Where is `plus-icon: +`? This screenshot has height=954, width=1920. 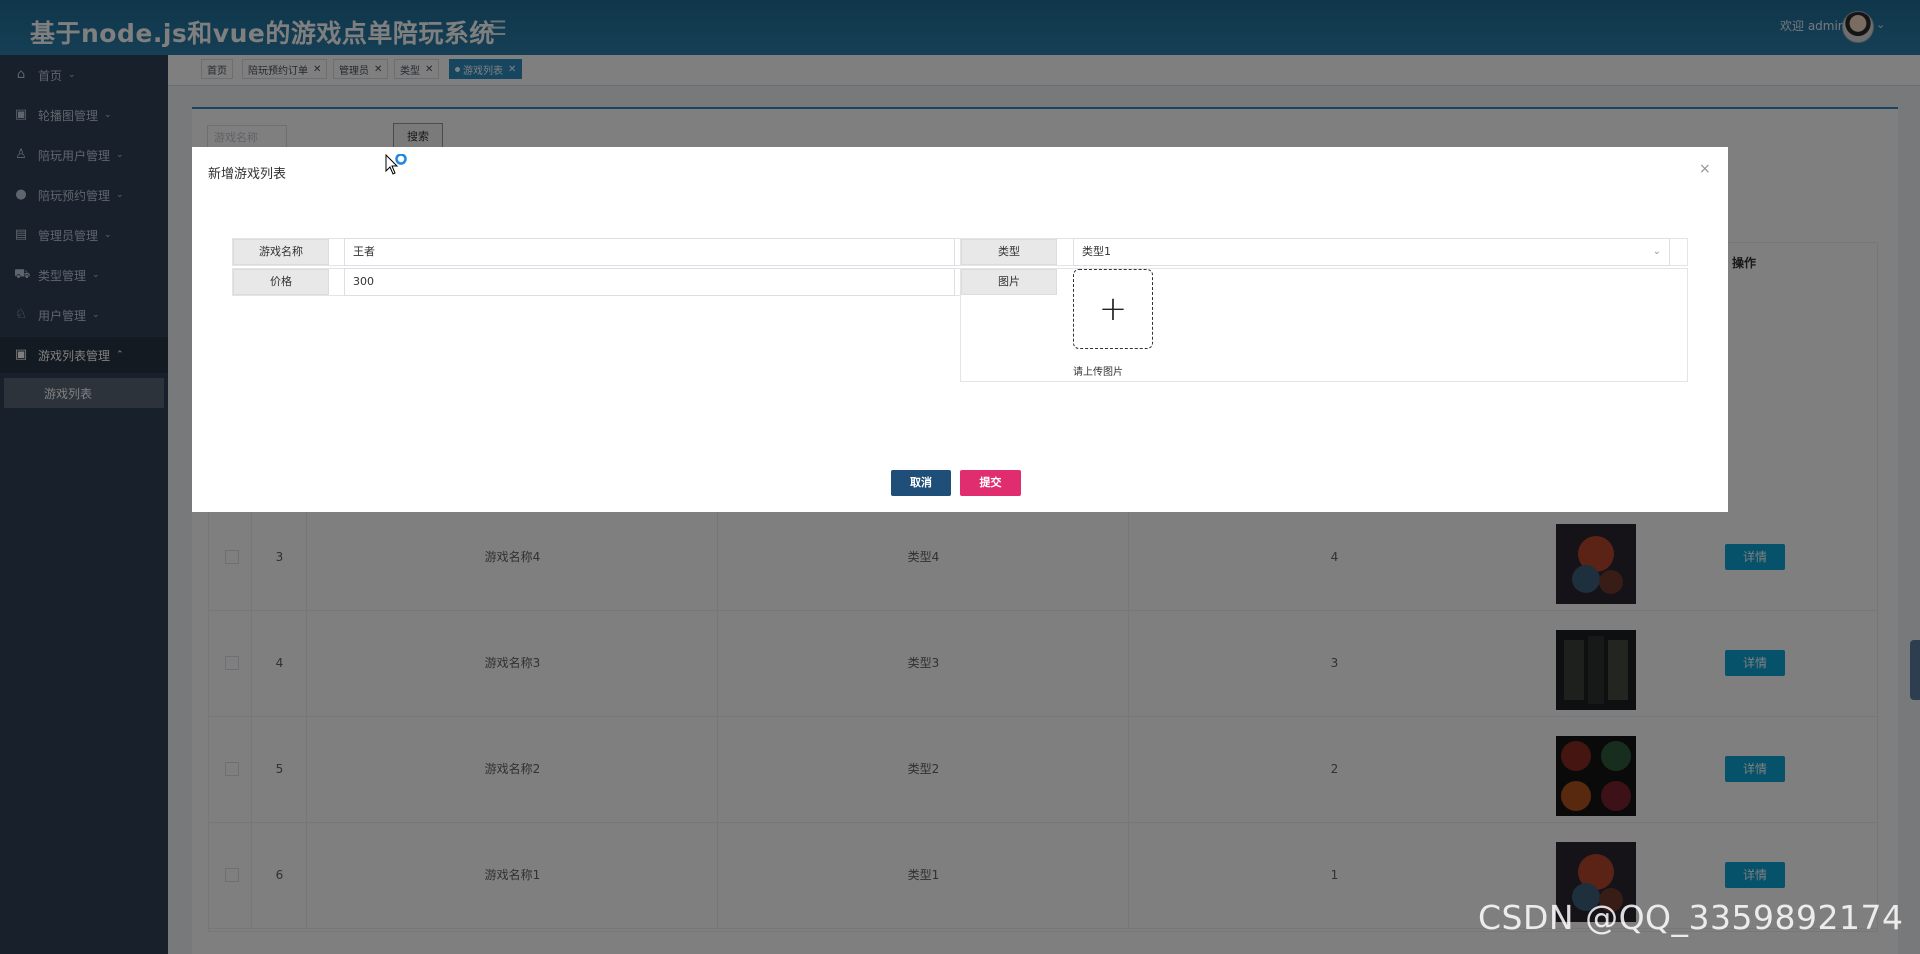 plus-icon: + is located at coordinates (1113, 309).